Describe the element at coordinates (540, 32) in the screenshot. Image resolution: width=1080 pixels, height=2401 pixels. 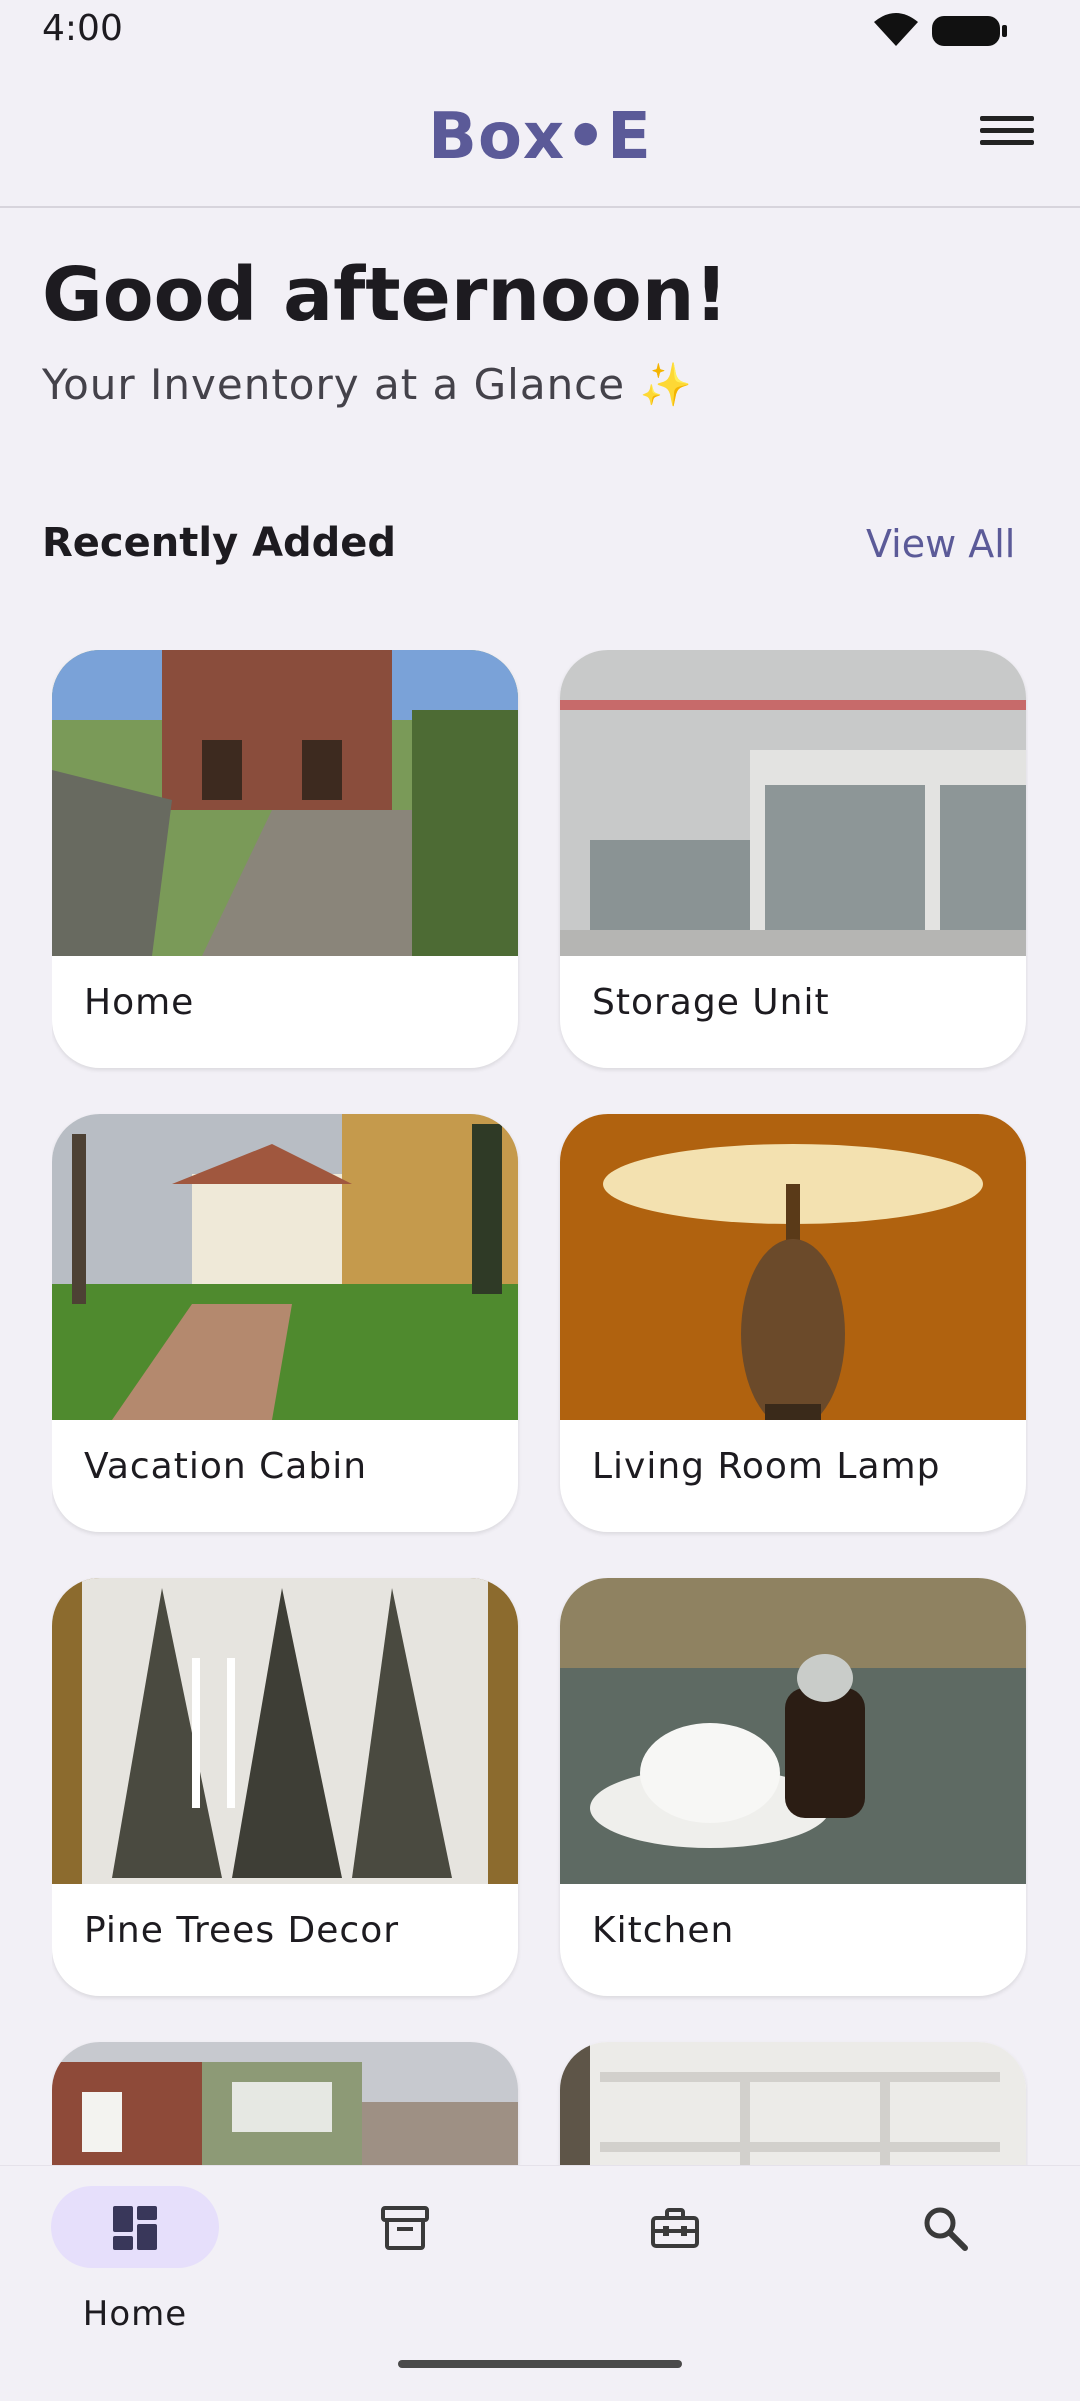
I see `status-bar: 4:00` at that location.